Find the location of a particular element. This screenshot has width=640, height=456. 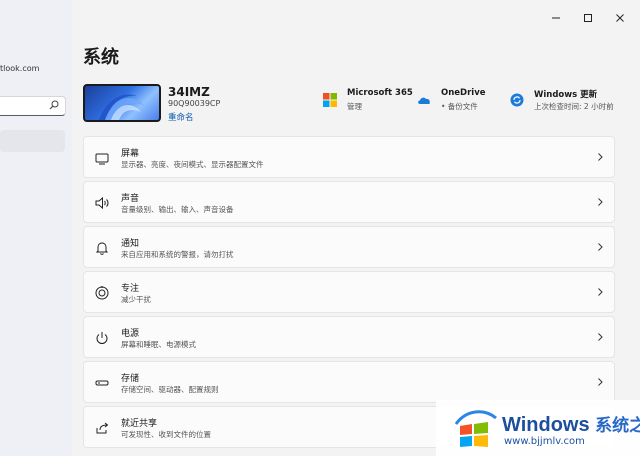

close-button is located at coordinates (620, 18).